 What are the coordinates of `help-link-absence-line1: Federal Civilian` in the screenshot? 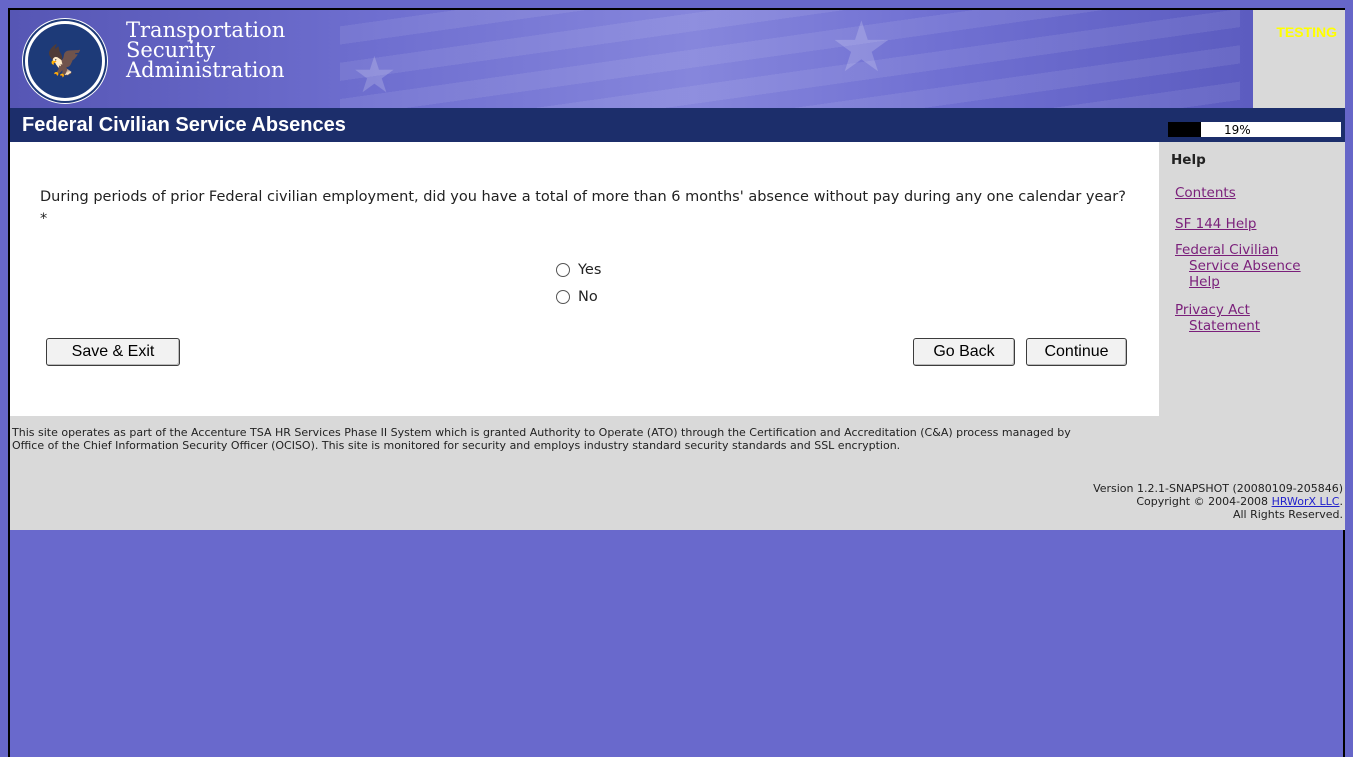 It's located at (1238, 250).